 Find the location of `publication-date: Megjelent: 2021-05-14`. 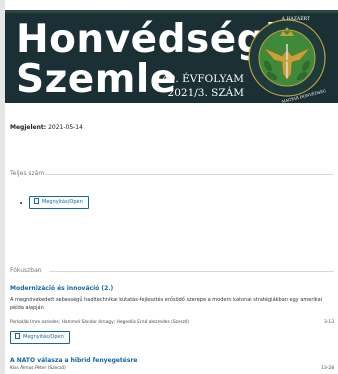

publication-date: Megjelent: 2021-05-14 is located at coordinates (46, 127).